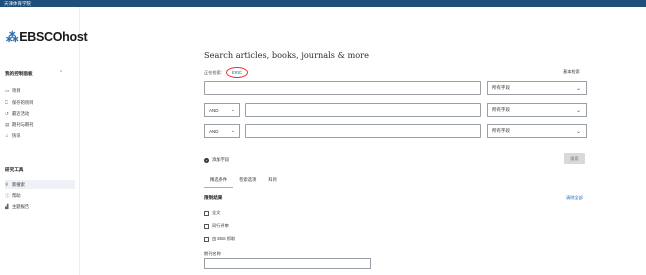 This screenshot has width=646, height=275. I want to click on limit-results-heading: 限制结果, so click(213, 197).